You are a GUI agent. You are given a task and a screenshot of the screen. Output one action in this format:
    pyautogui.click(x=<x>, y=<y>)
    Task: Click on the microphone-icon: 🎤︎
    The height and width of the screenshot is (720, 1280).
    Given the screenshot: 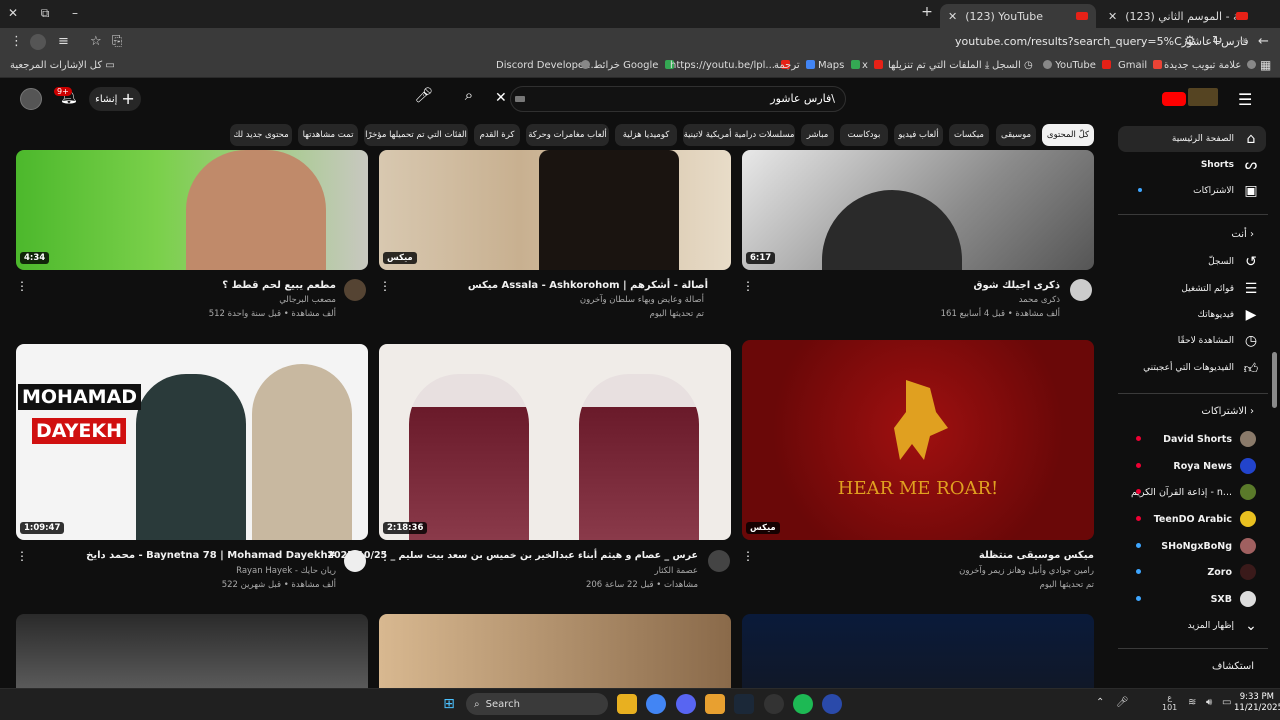 What is the action you would take?
    pyautogui.click(x=1122, y=702)
    